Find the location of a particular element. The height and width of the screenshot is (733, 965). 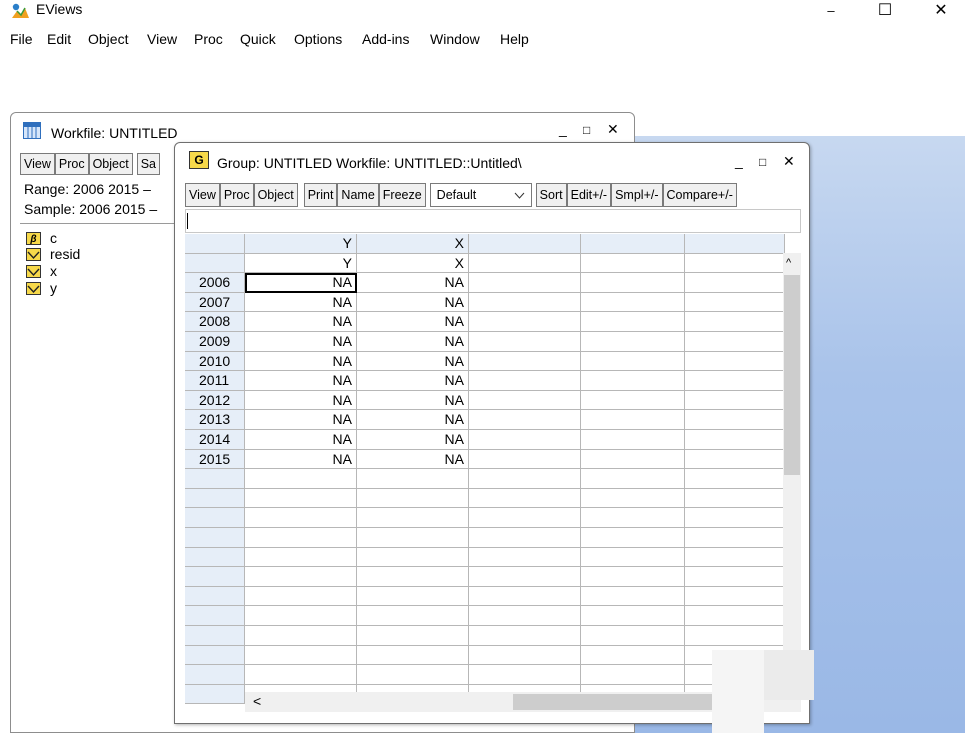

object-y: y is located at coordinates (41, 288).